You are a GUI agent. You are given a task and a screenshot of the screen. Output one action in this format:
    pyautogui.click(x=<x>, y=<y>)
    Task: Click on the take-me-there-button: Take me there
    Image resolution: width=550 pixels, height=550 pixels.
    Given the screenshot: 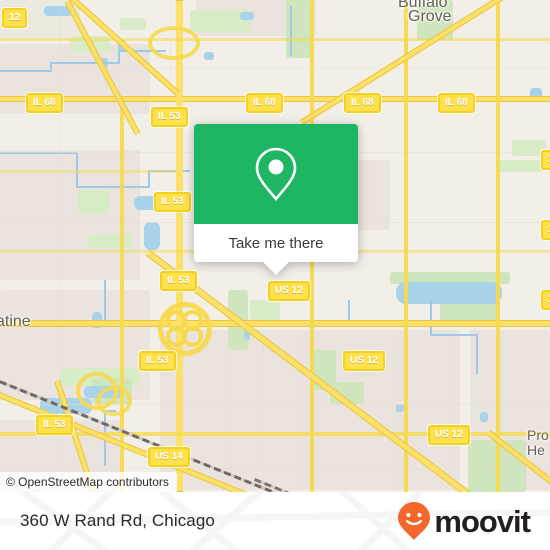 What is the action you would take?
    pyautogui.click(x=276, y=243)
    